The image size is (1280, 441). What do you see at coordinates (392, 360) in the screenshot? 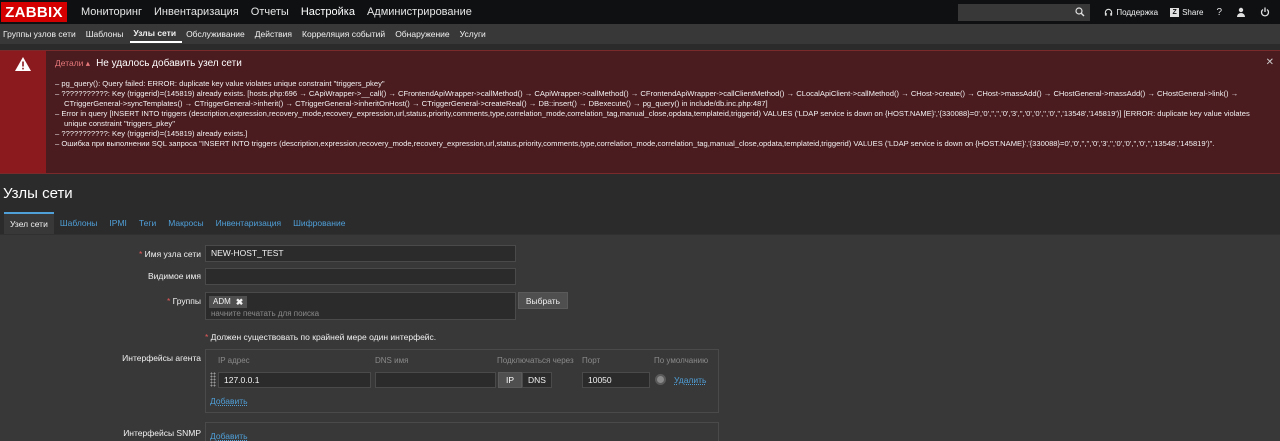
I see `dns-name-header: DNS имя` at bounding box center [392, 360].